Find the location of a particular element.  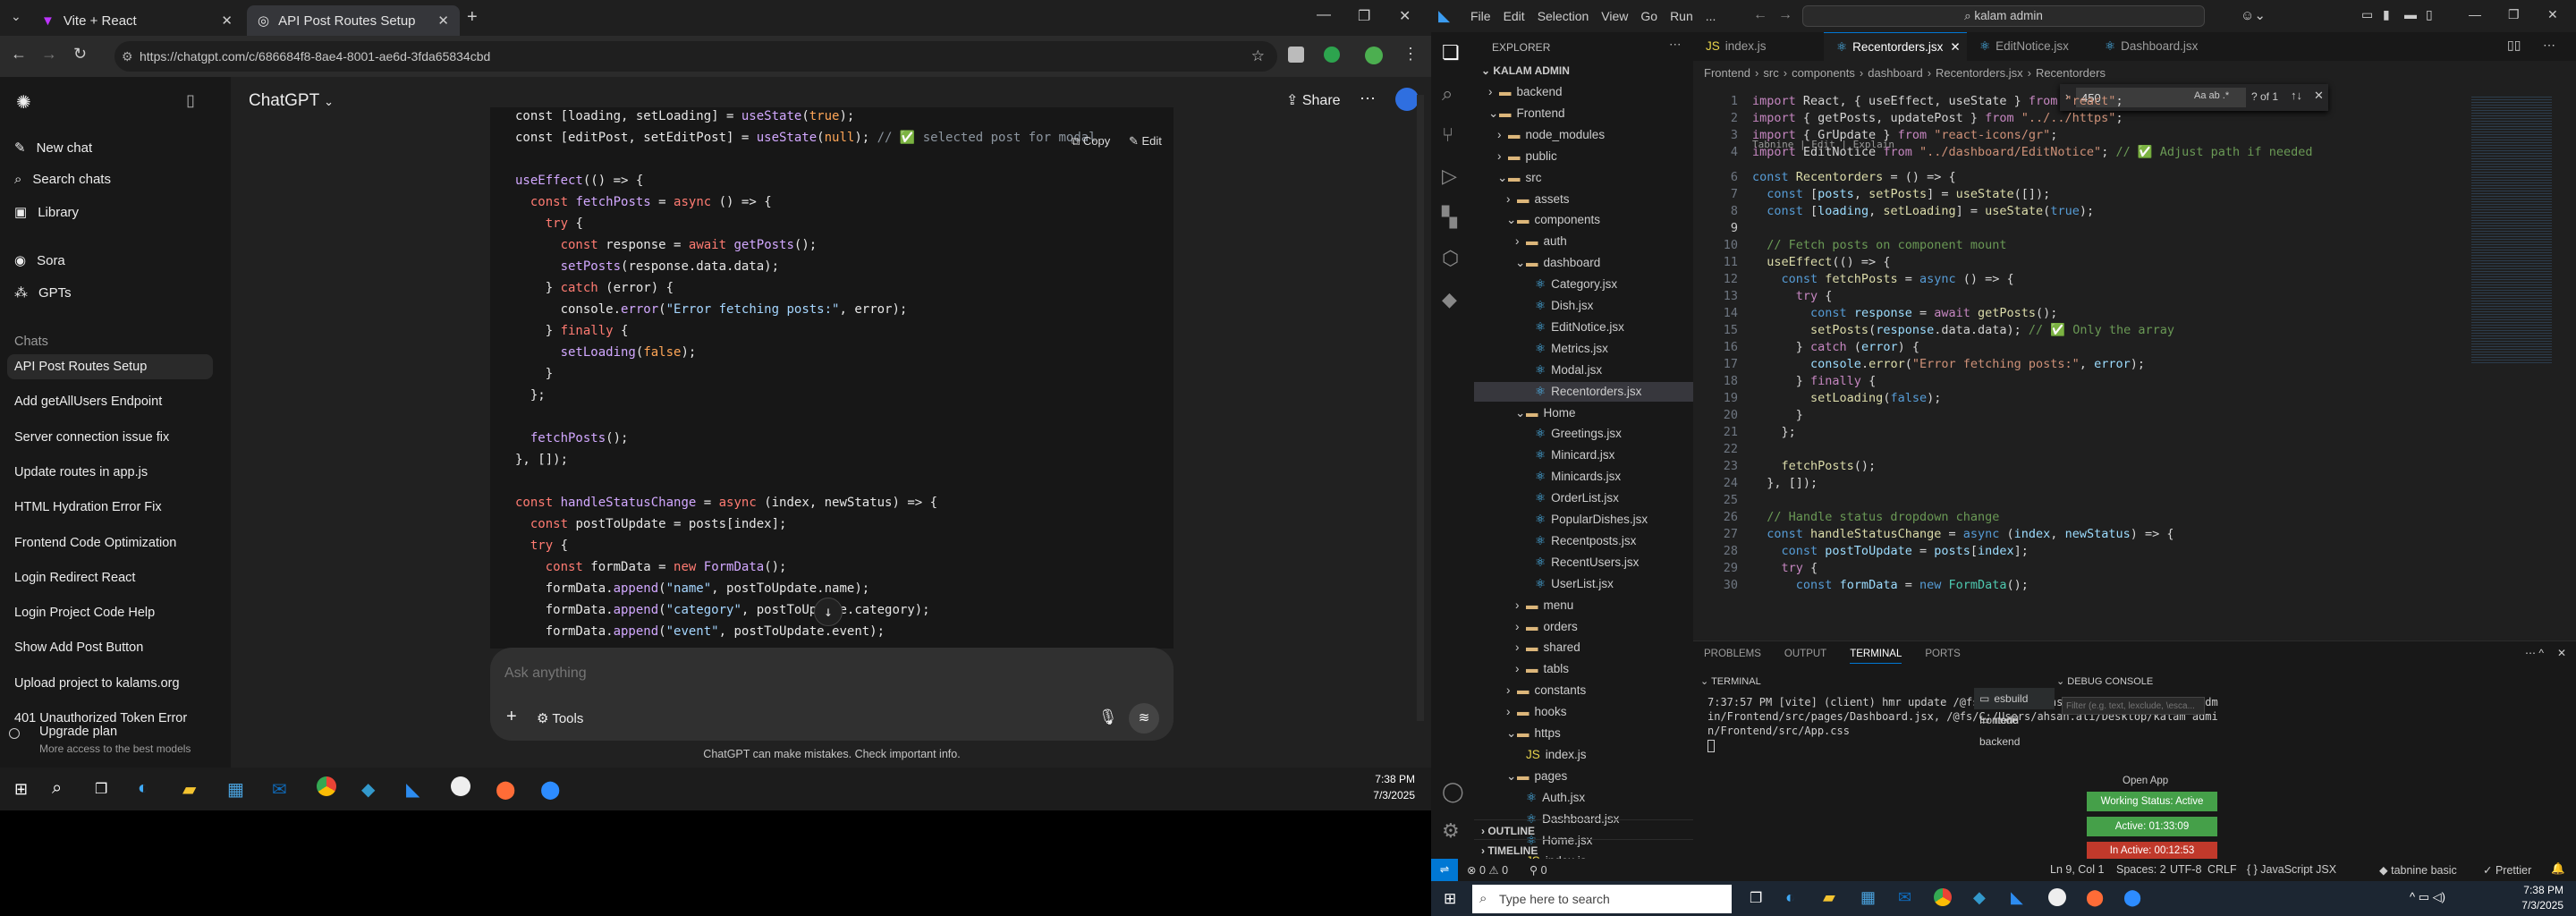

back-icon: ← is located at coordinates (19, 54).